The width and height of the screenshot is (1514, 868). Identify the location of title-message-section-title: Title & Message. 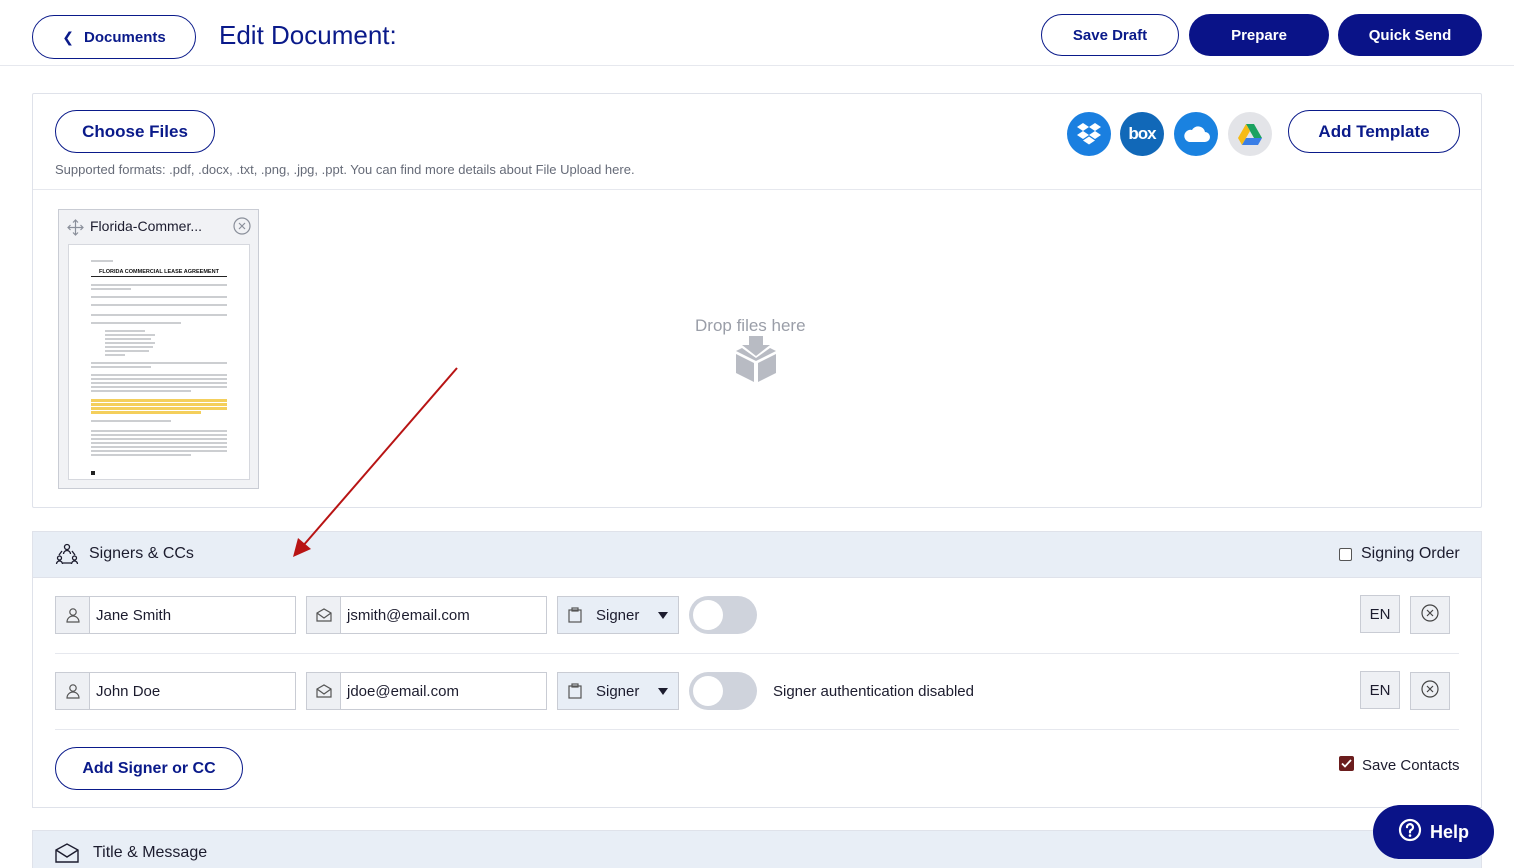
(150, 852).